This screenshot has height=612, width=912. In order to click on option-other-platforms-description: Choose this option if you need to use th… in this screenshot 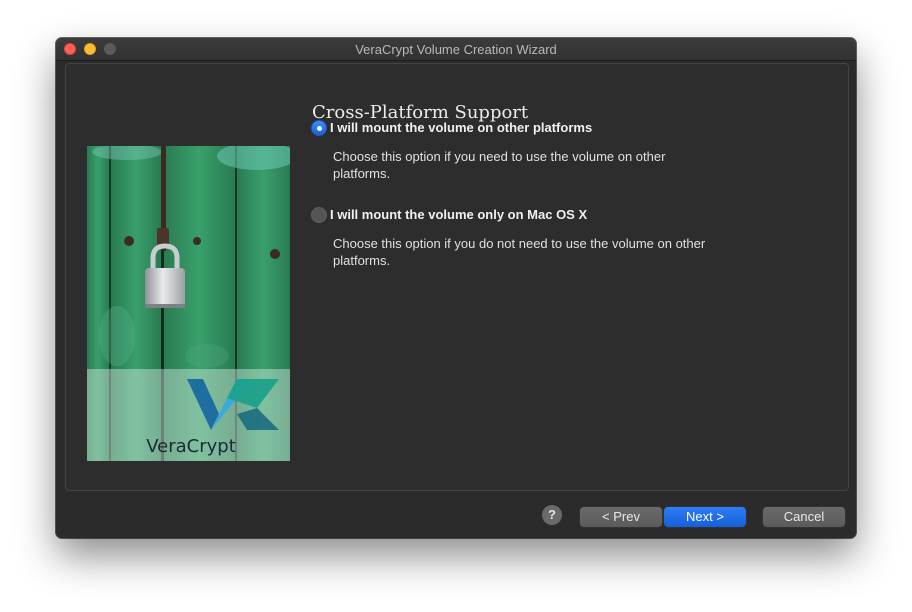, I will do `click(499, 165)`.